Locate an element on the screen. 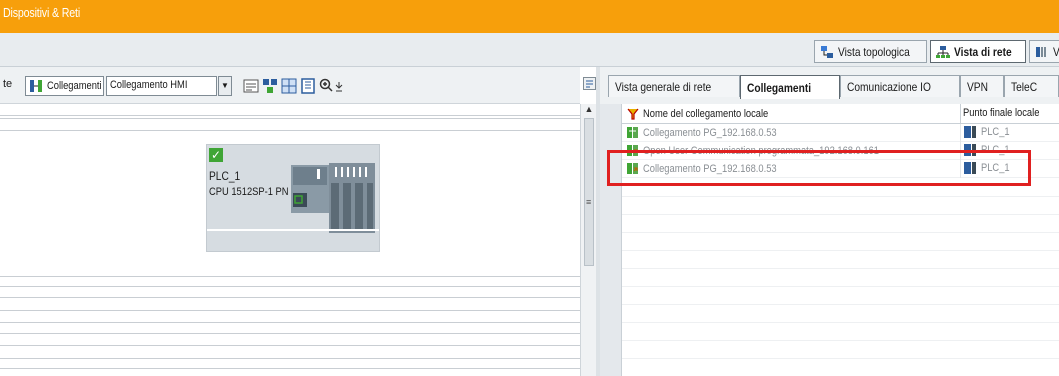 The image size is (1059, 376). tab-topology-view: Vista topologica is located at coordinates (870, 51).